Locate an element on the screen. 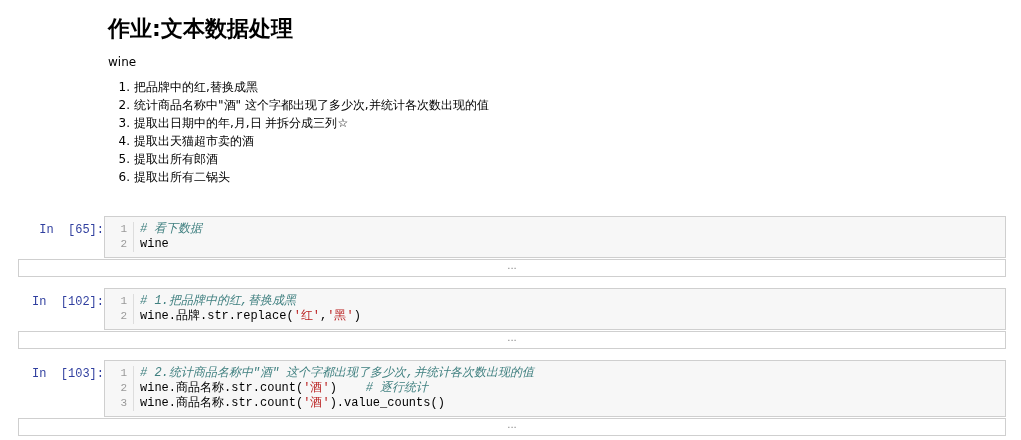 The image size is (1021, 440). input-prompt: In [103]: is located at coordinates (67, 374).